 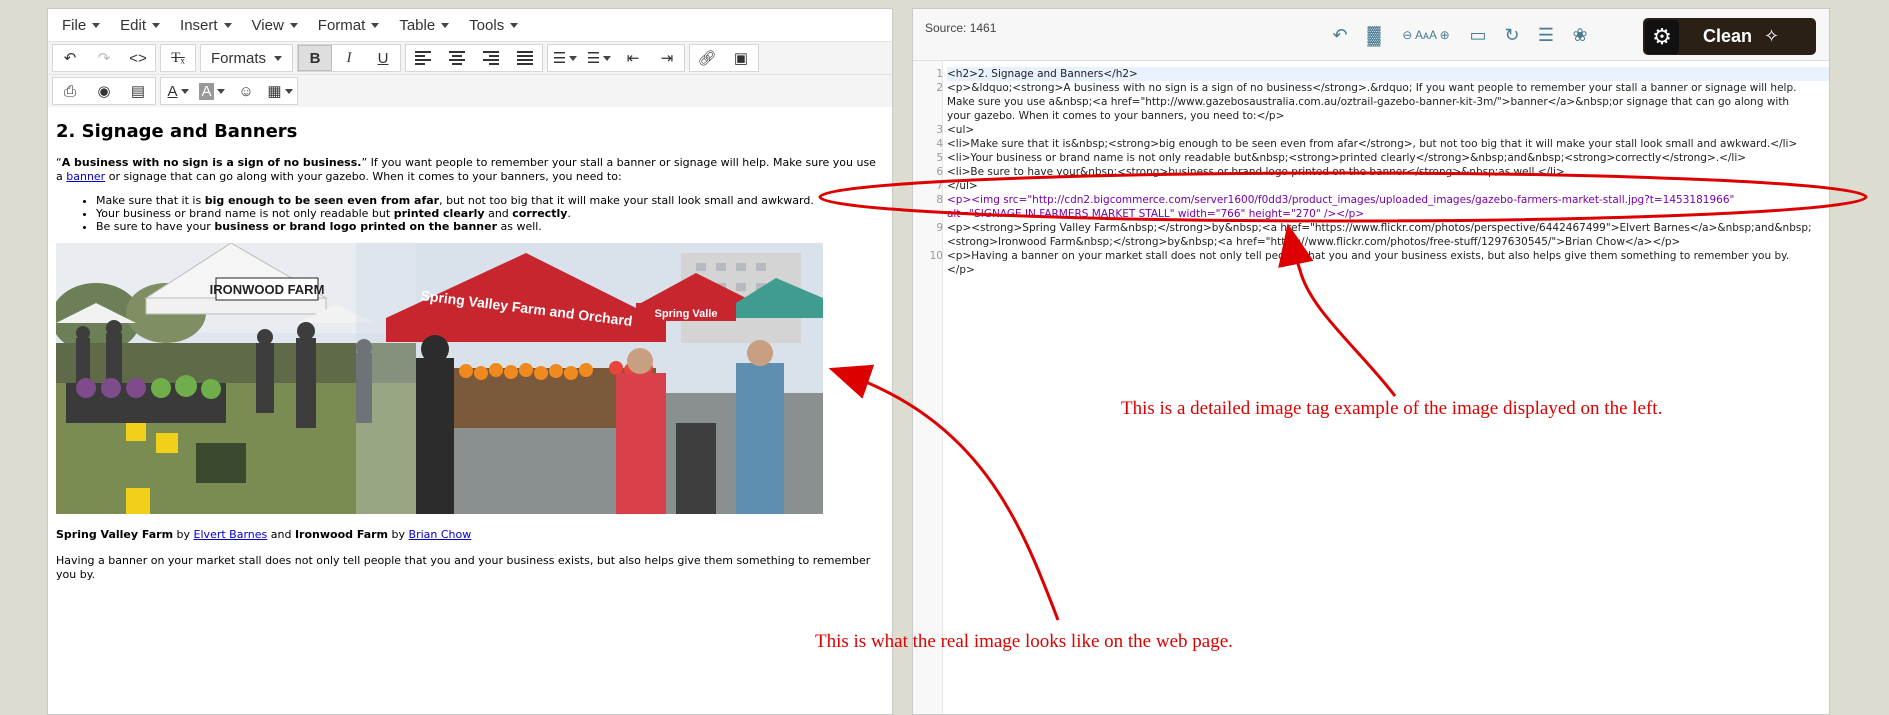 I want to click on source-toolbar: ↶ ▓ ⊖ AᴀA ⊕ ▭ ↻ ☰ ❀, so click(x=1460, y=35).